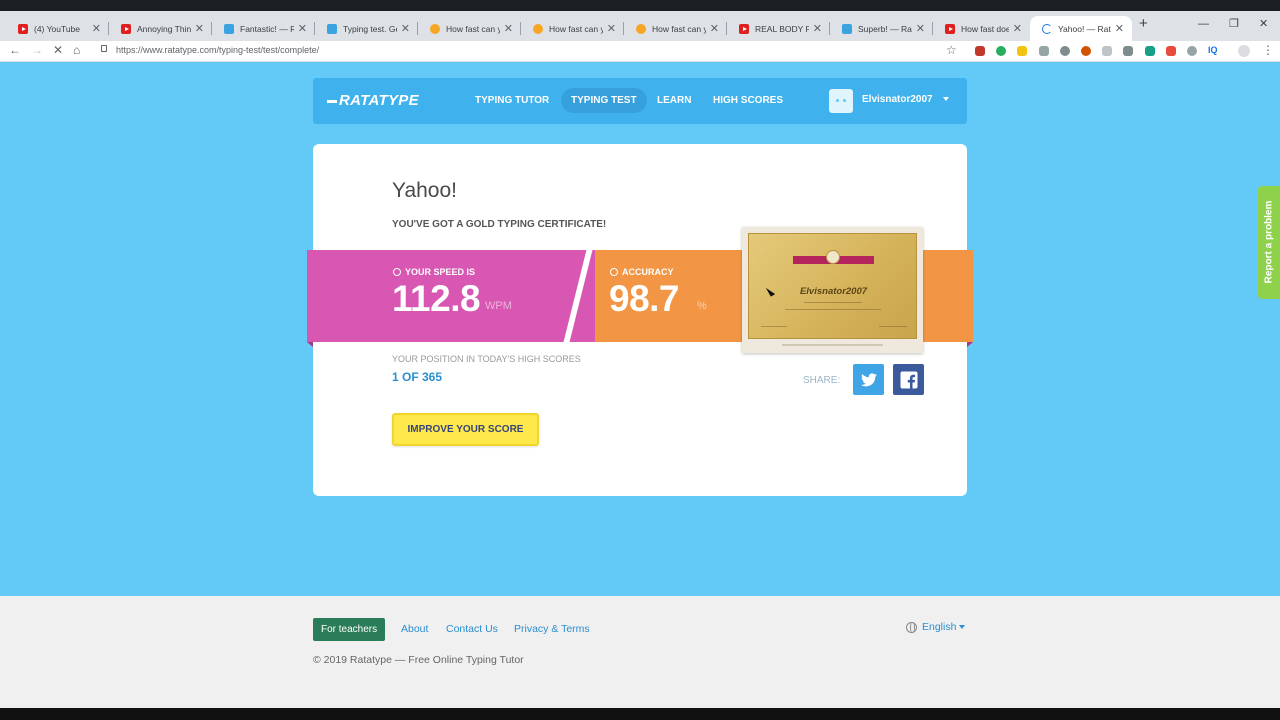 Image resolution: width=1280 pixels, height=720 pixels. I want to click on cookie-icon, so click(1086, 51).